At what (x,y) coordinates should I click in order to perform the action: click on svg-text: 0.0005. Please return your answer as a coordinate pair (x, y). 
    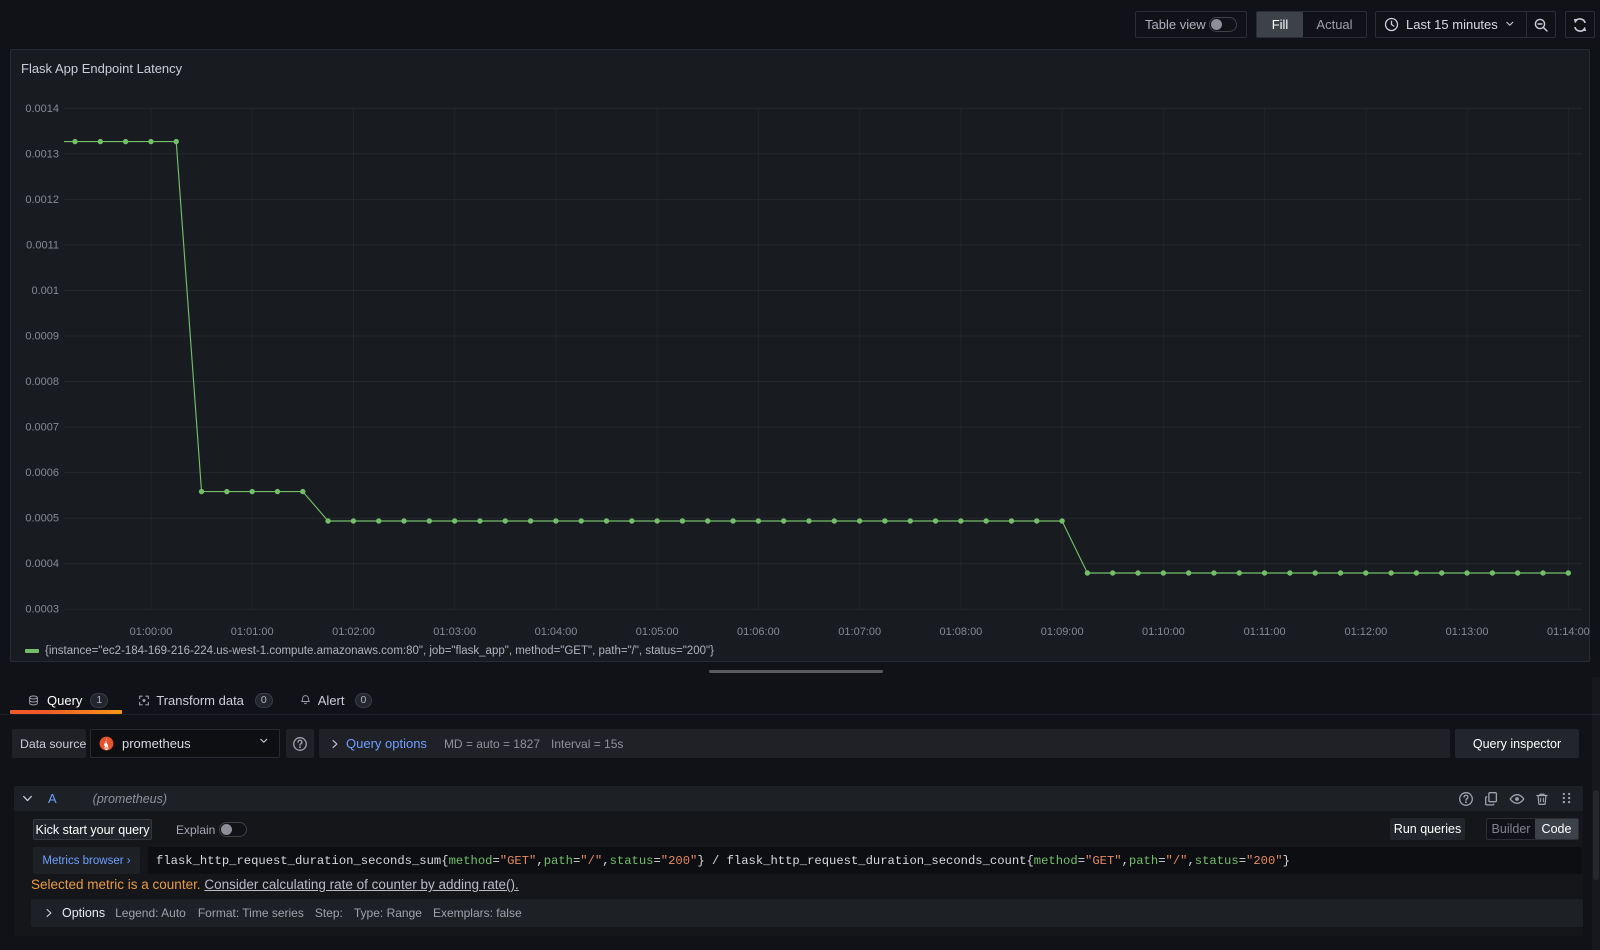
    Looking at the image, I should click on (42, 519).